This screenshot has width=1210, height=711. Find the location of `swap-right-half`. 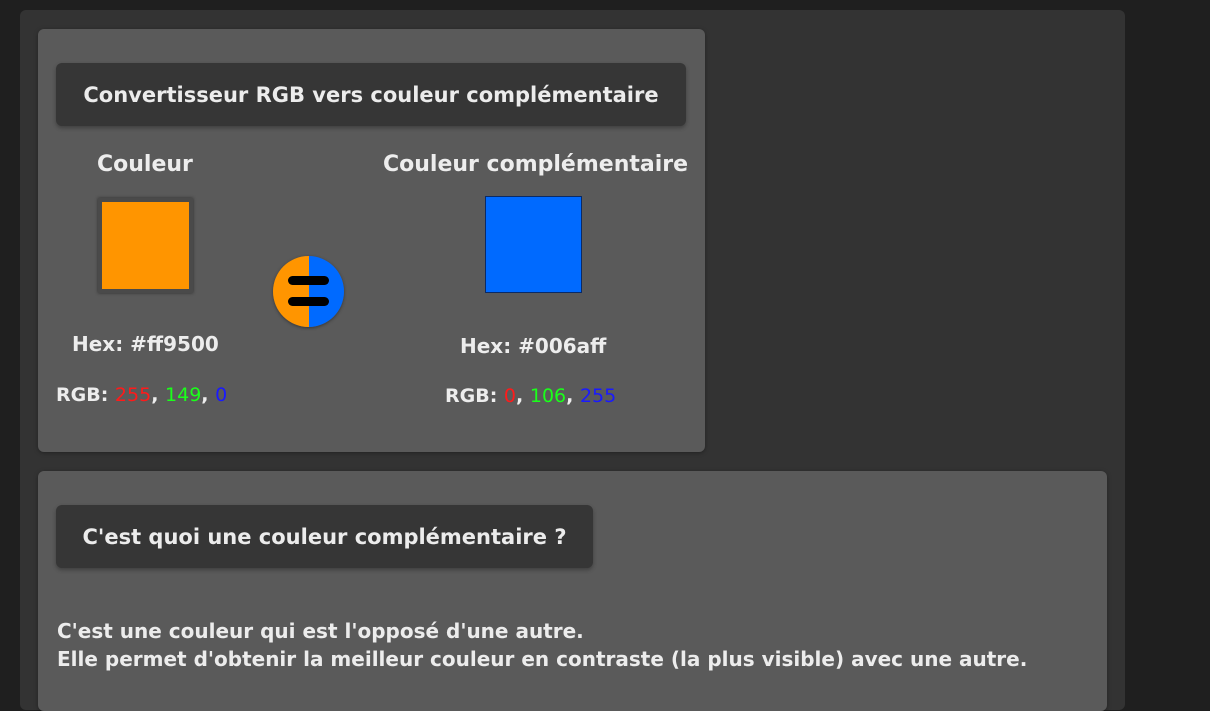

swap-right-half is located at coordinates (326, 291).